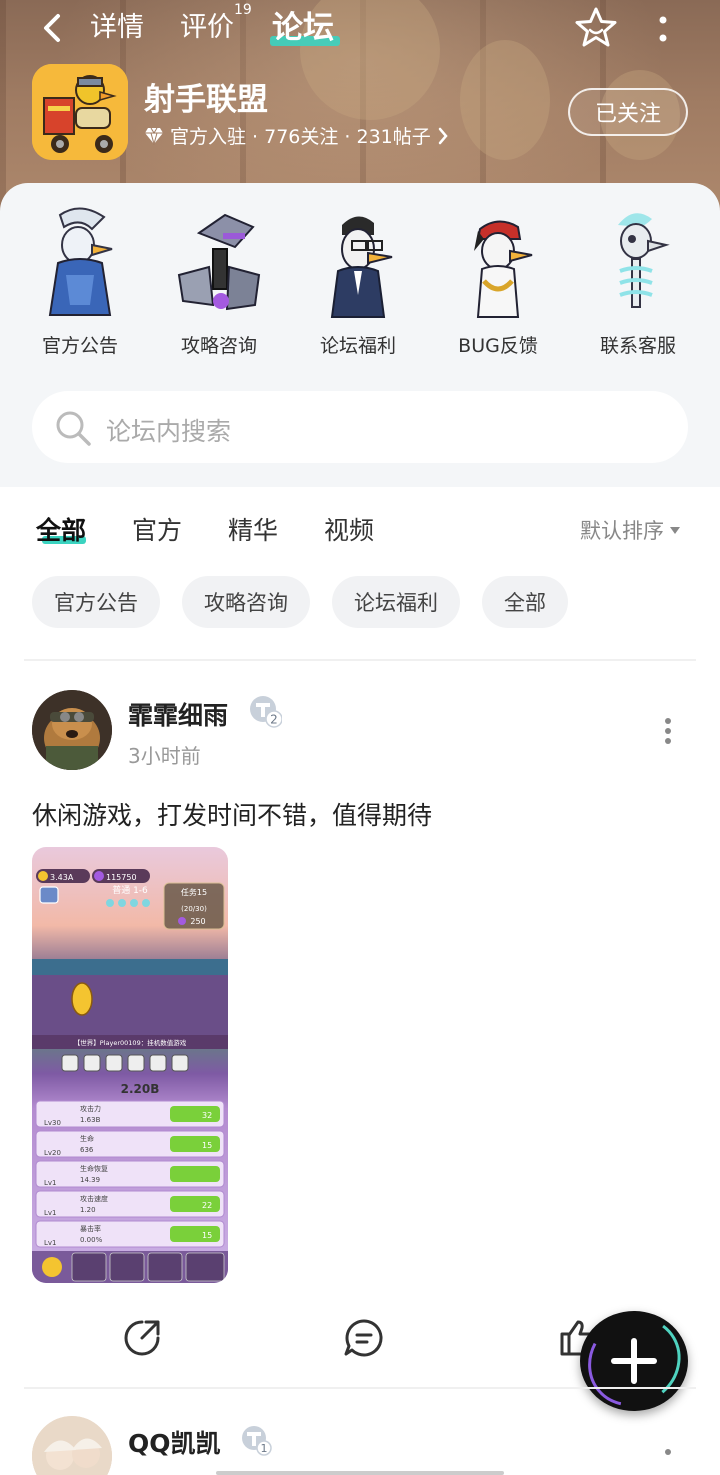 The width and height of the screenshot is (720, 1475). I want to click on svg-text: 生命恢复, so click(94, 1168).